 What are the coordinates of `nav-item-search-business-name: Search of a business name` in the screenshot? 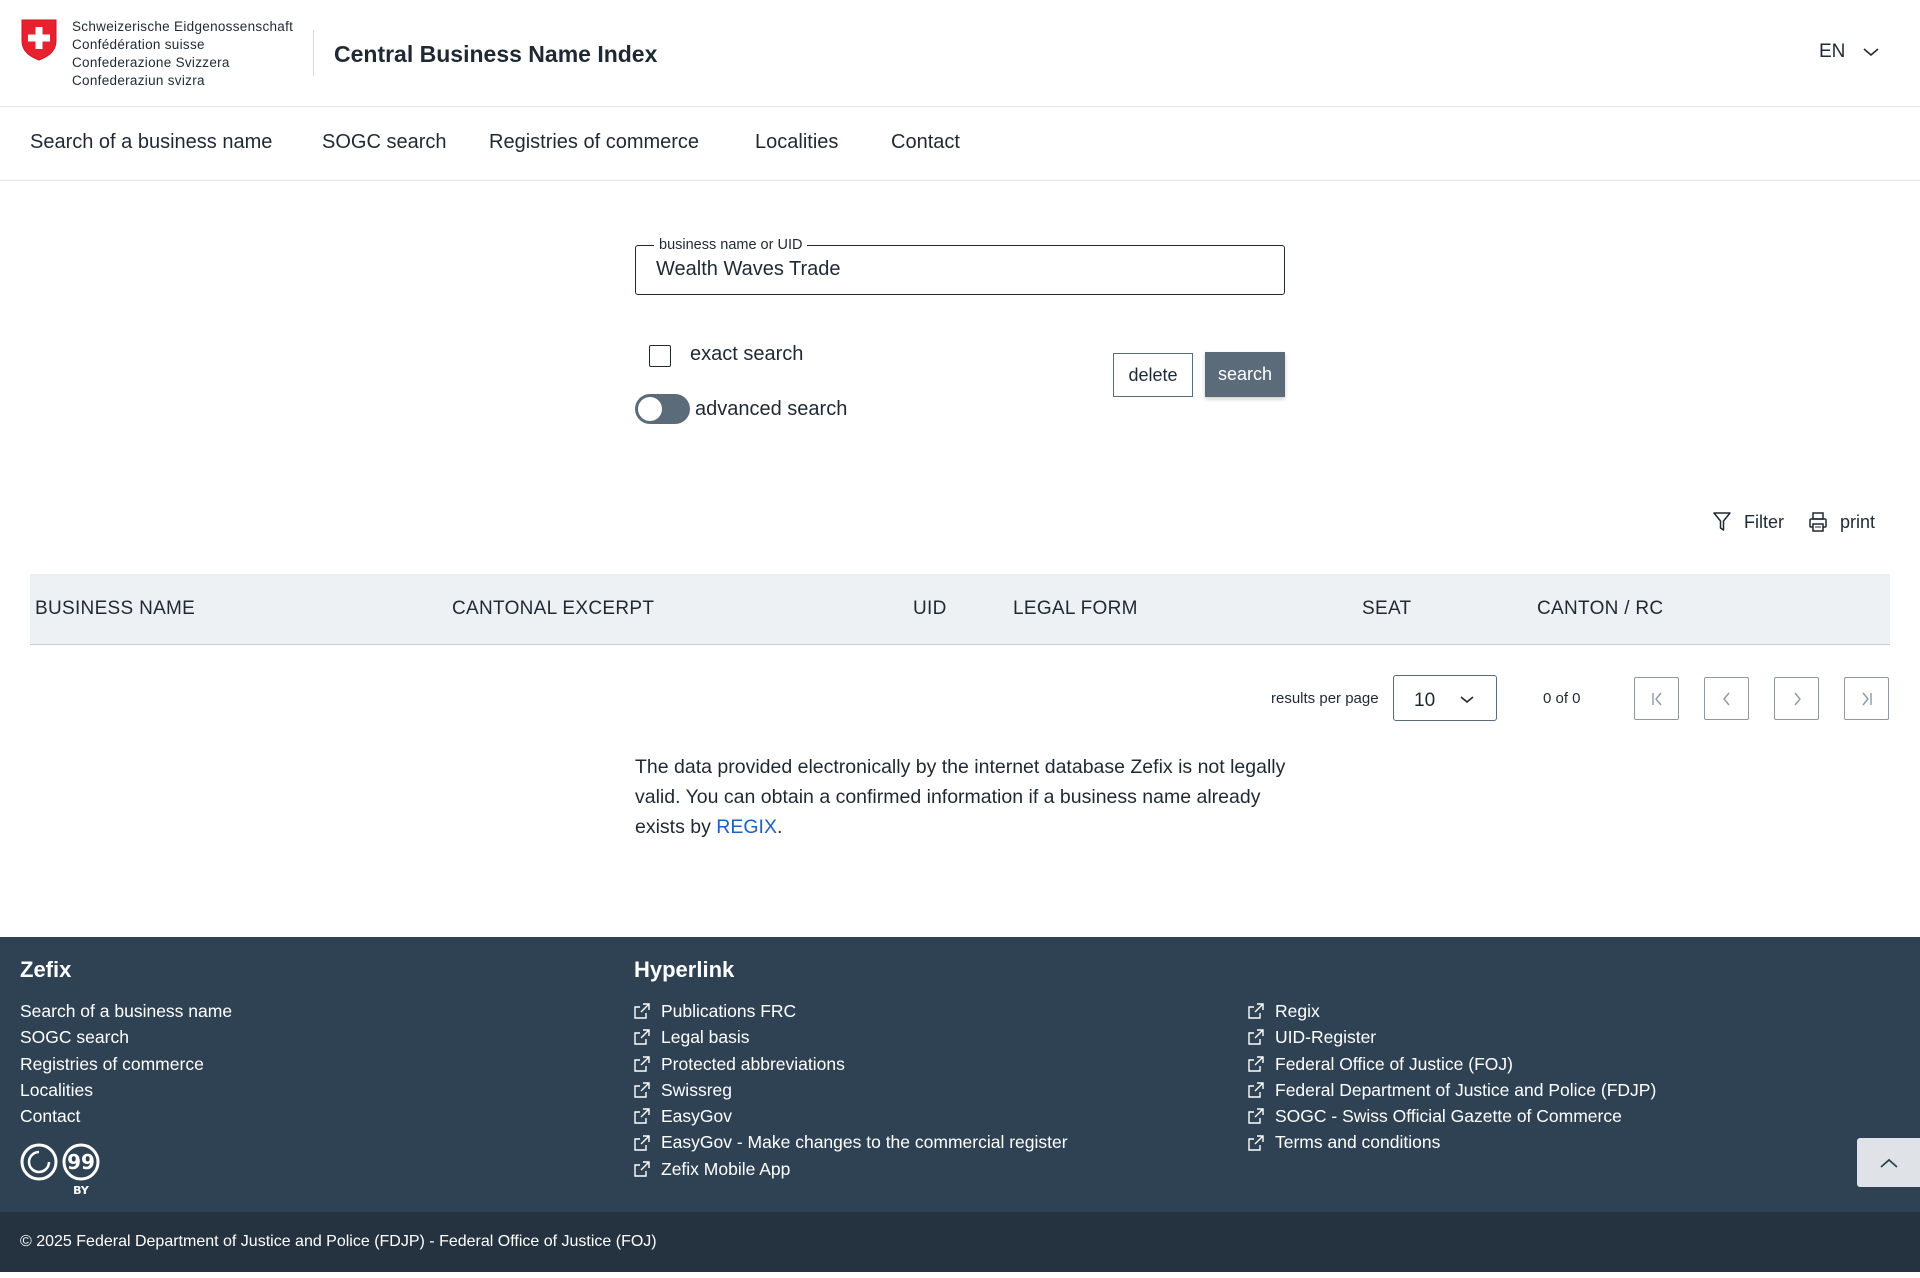 It's located at (151, 142).